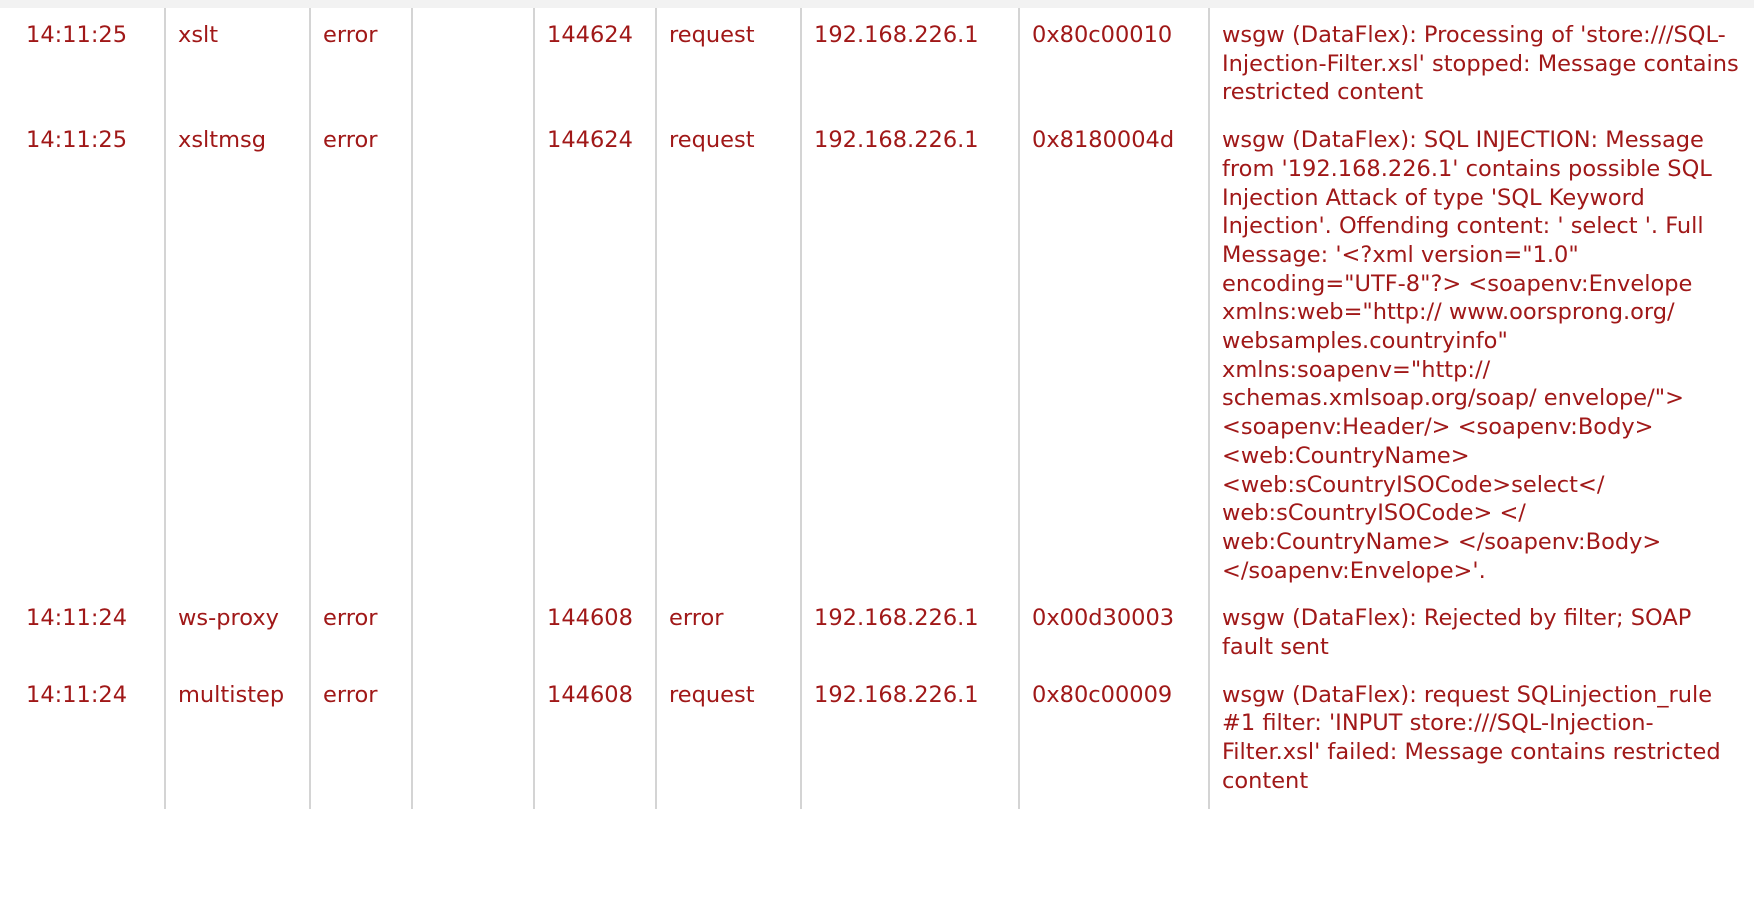 The image size is (1754, 920). I want to click on log-category: xslt, so click(237, 61).